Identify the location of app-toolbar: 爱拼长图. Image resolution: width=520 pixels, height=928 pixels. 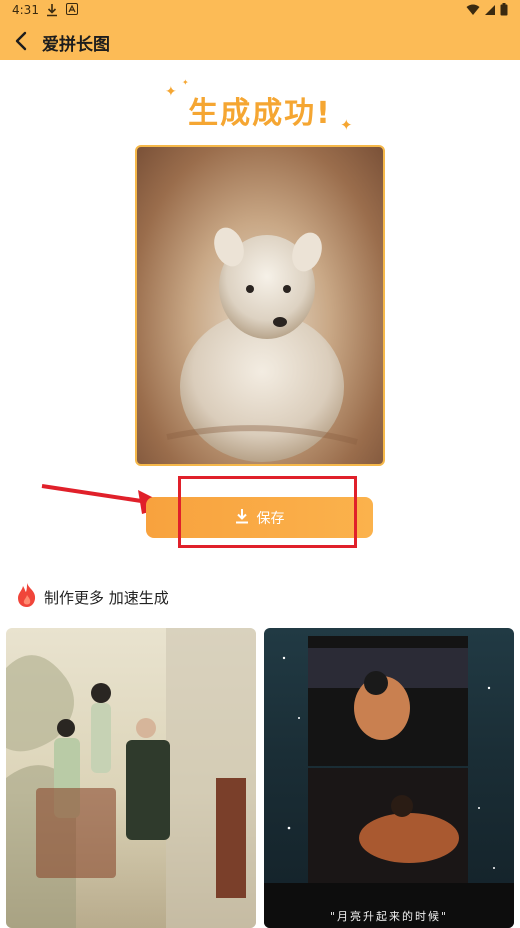
(260, 41).